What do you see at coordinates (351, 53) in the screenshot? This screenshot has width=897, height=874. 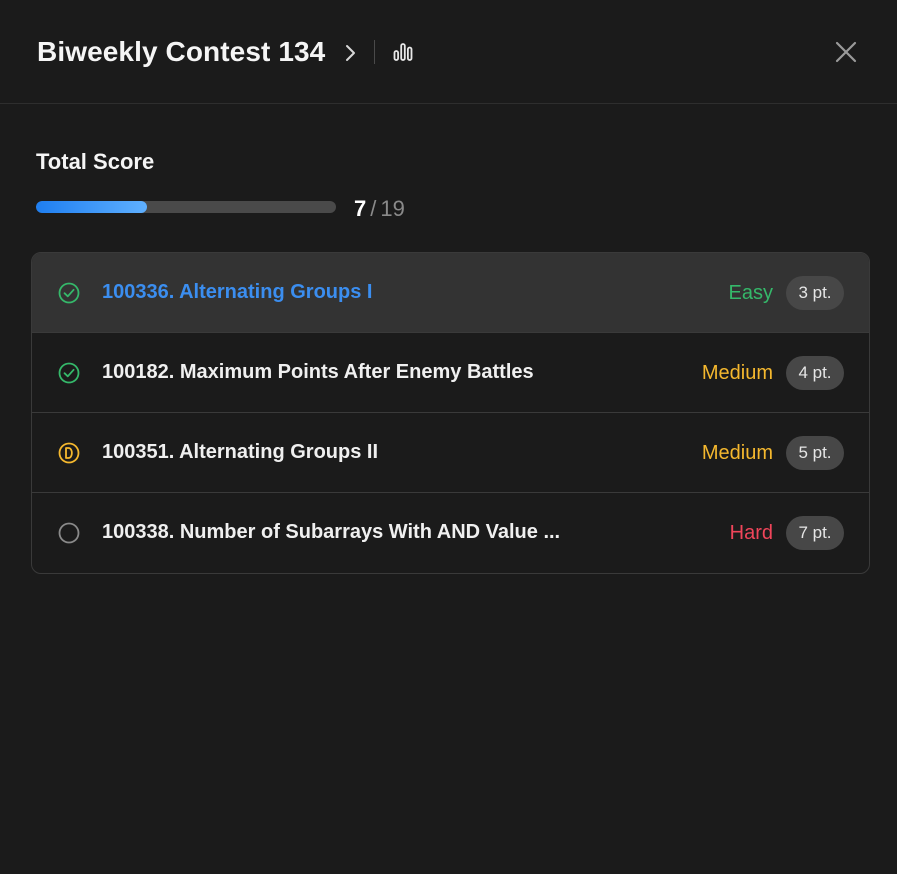 I see `chevron-right-icon` at bounding box center [351, 53].